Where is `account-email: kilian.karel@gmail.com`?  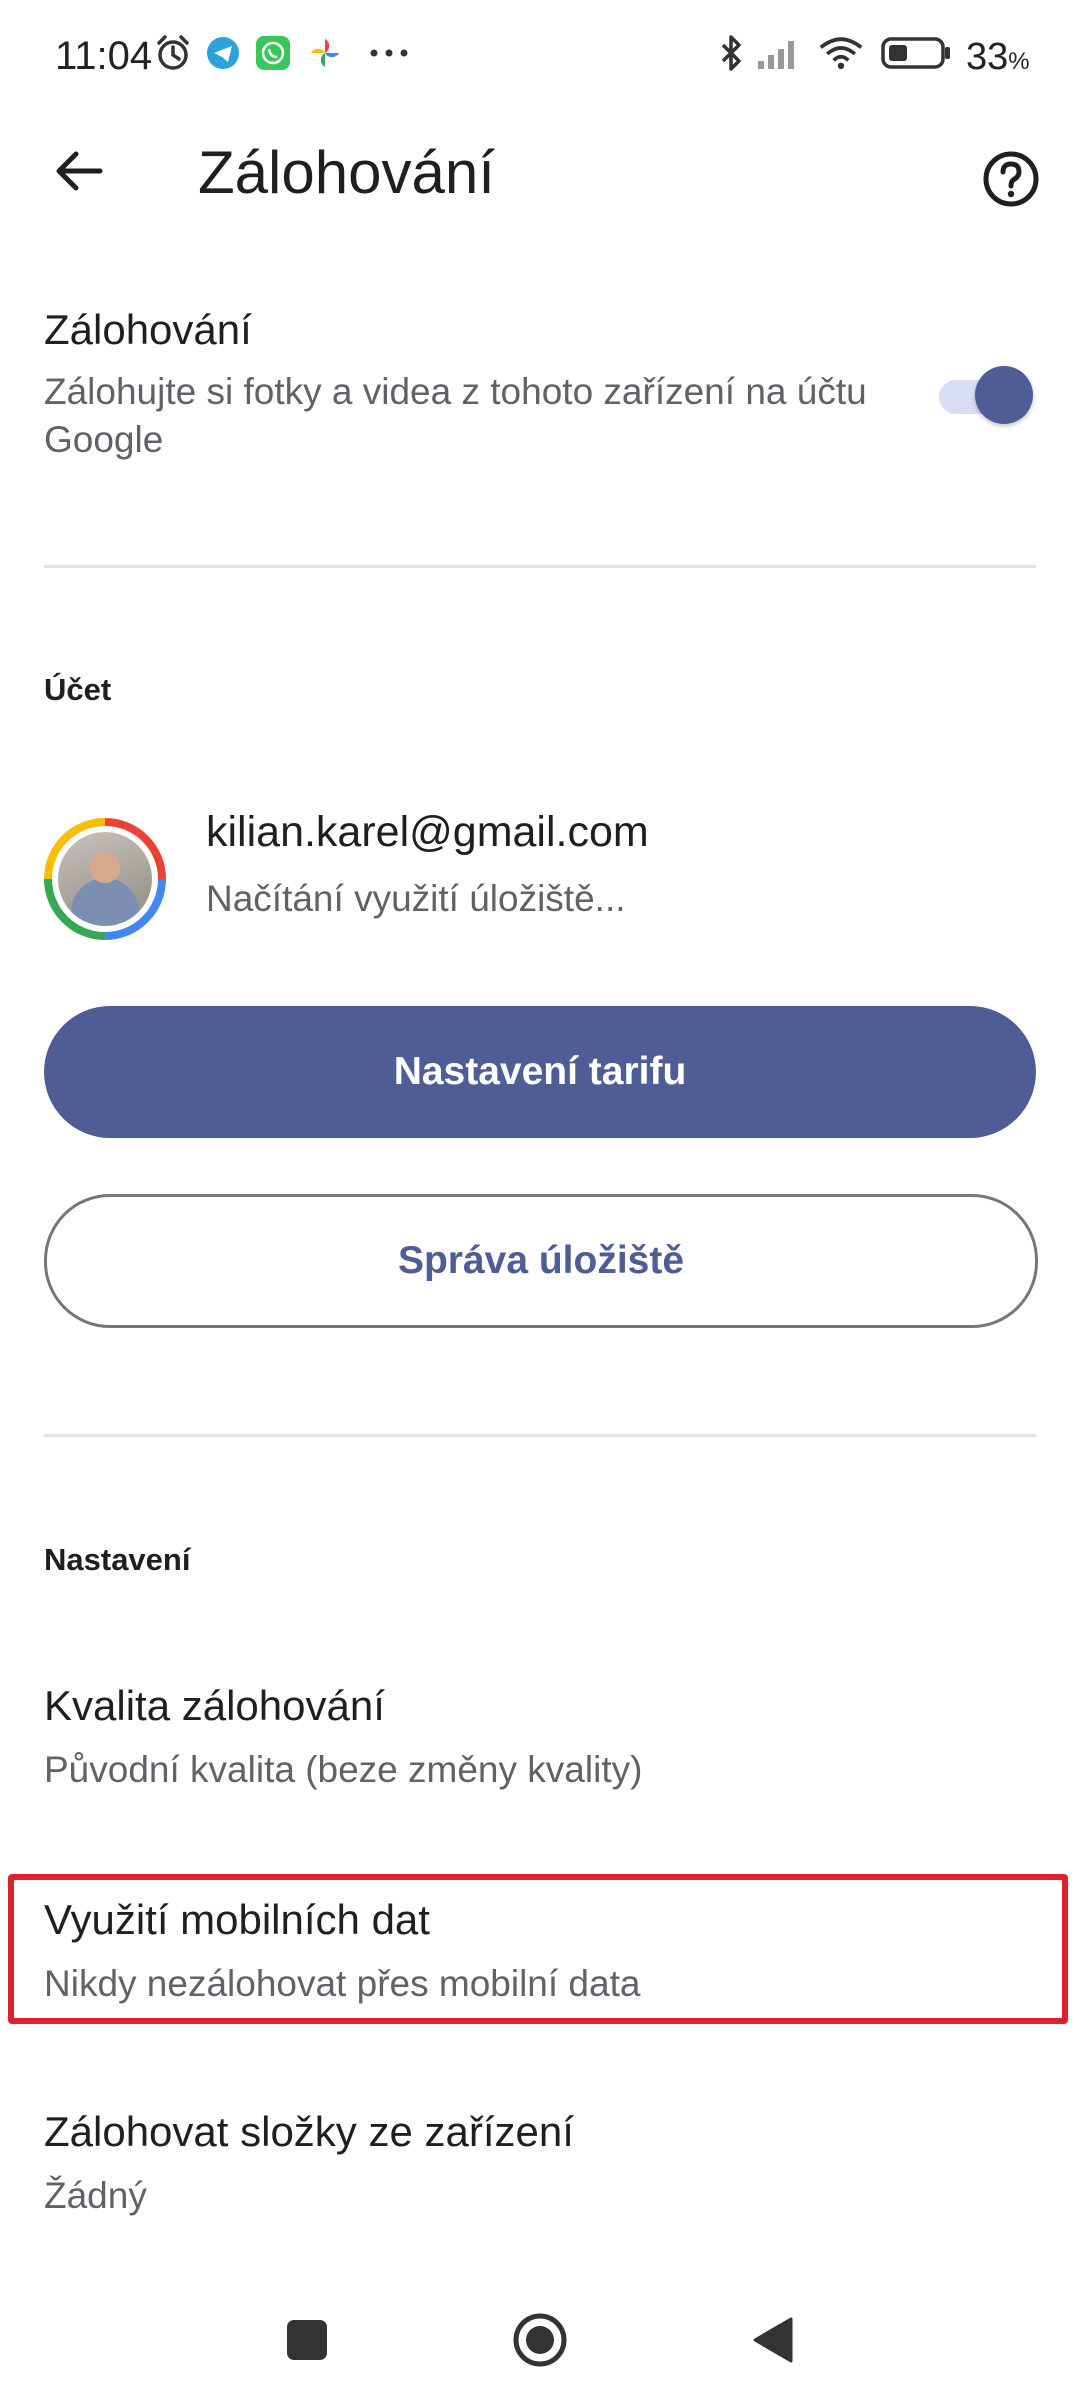 account-email: kilian.karel@gmail.com is located at coordinates (427, 832).